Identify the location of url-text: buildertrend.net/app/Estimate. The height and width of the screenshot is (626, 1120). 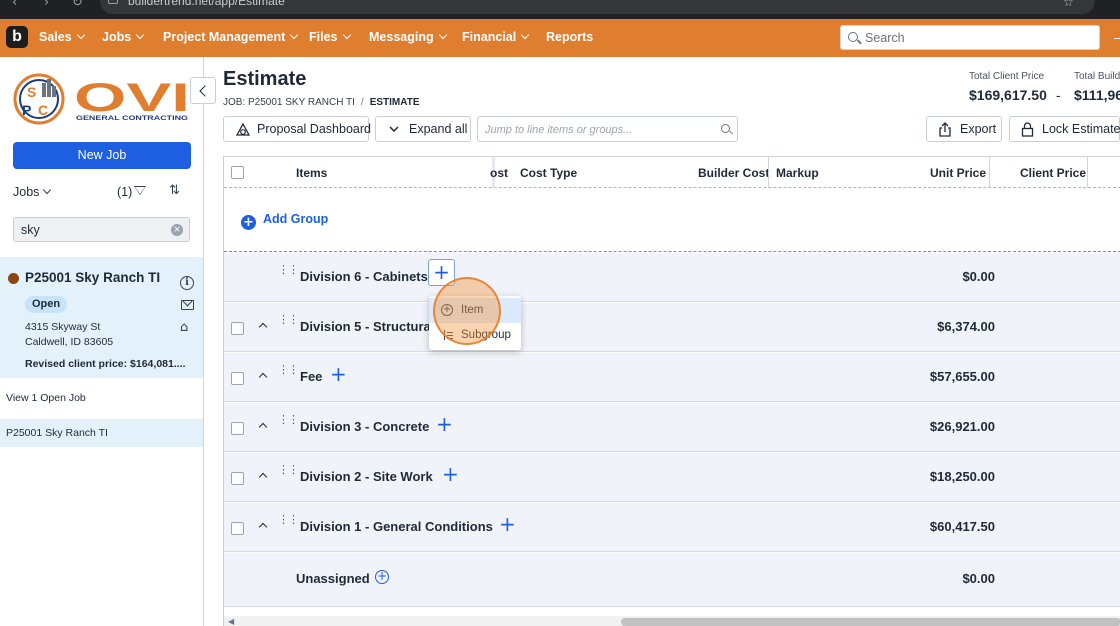
(206, 4).